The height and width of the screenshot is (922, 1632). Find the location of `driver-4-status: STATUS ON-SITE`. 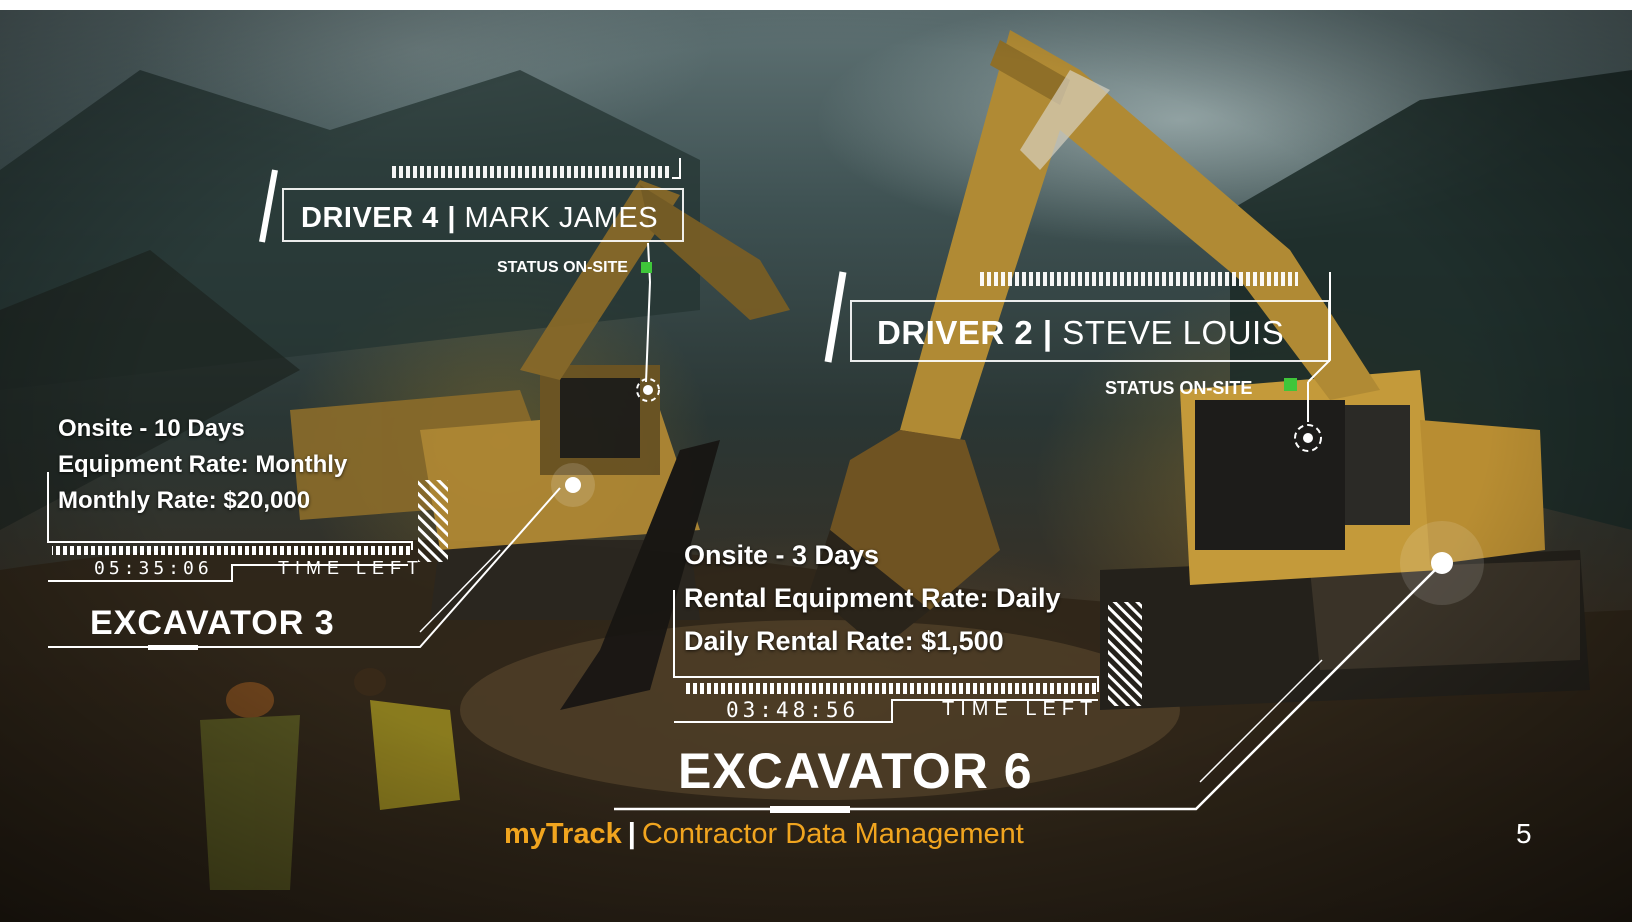

driver-4-status: STATUS ON-SITE is located at coordinates (562, 267).